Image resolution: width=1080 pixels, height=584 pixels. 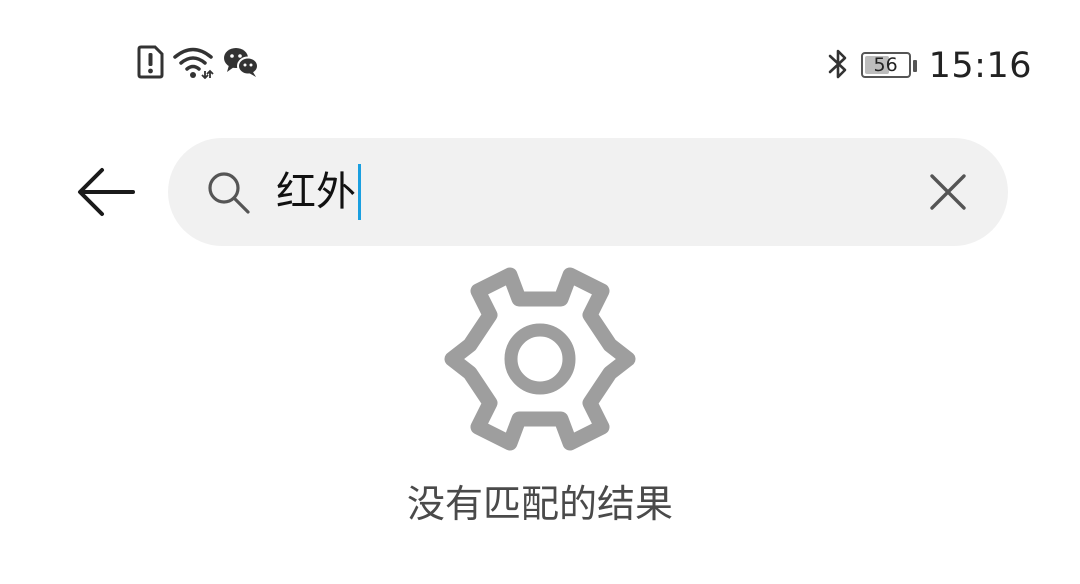 What do you see at coordinates (980, 65) in the screenshot?
I see `clock: 15:16` at bounding box center [980, 65].